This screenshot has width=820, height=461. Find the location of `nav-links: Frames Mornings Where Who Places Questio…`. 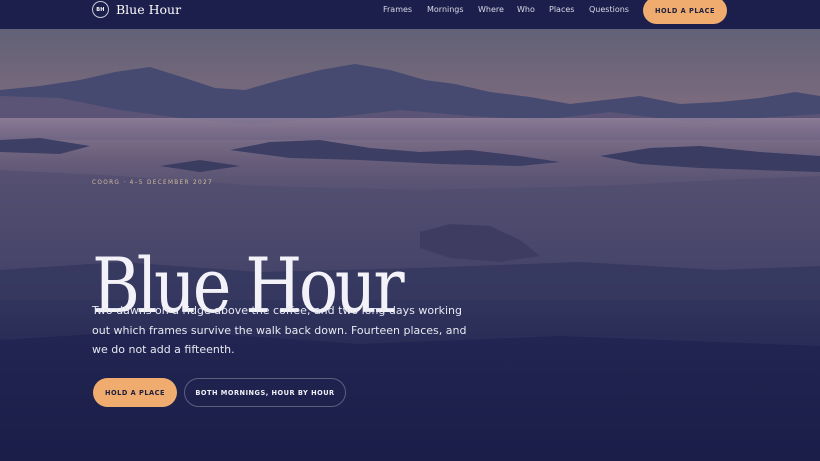

nav-links: Frames Mornings Where Who Places Questio… is located at coordinates (509, 9).